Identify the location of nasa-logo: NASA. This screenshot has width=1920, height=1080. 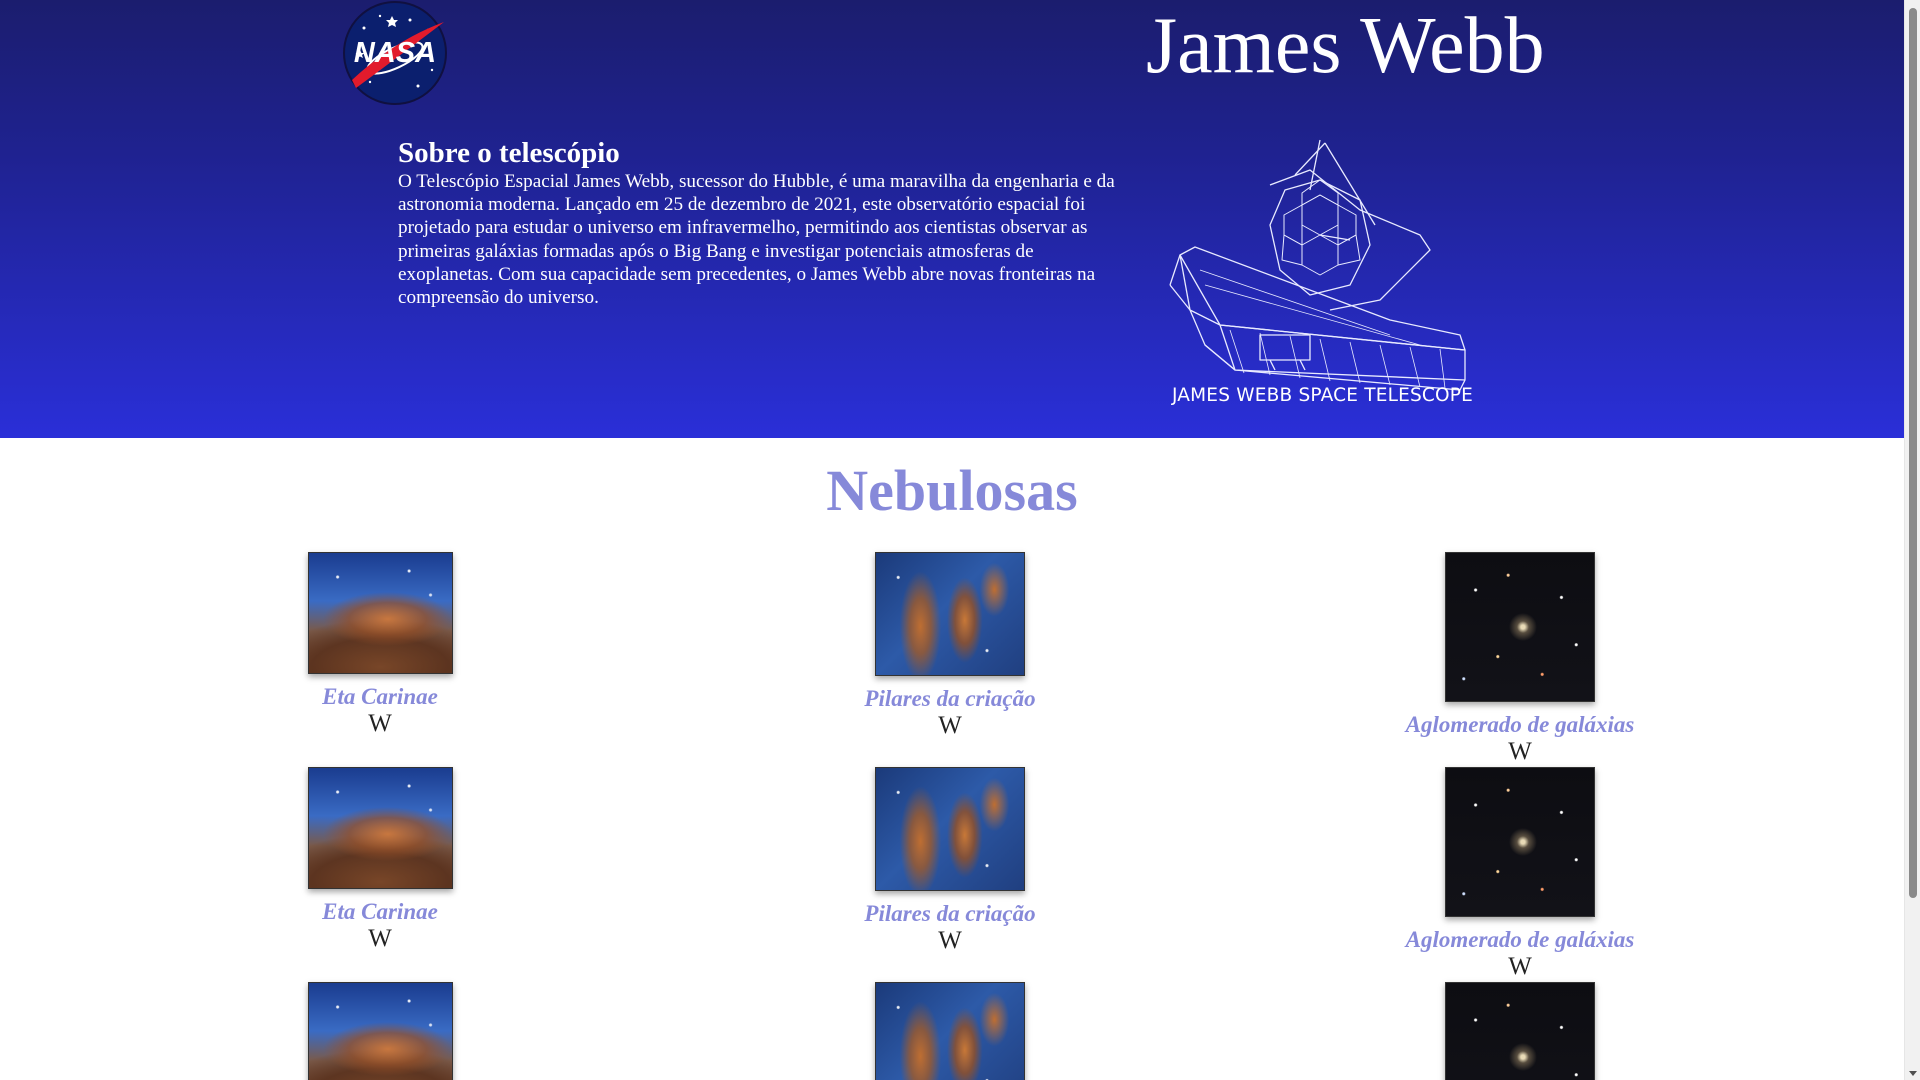
(395, 53).